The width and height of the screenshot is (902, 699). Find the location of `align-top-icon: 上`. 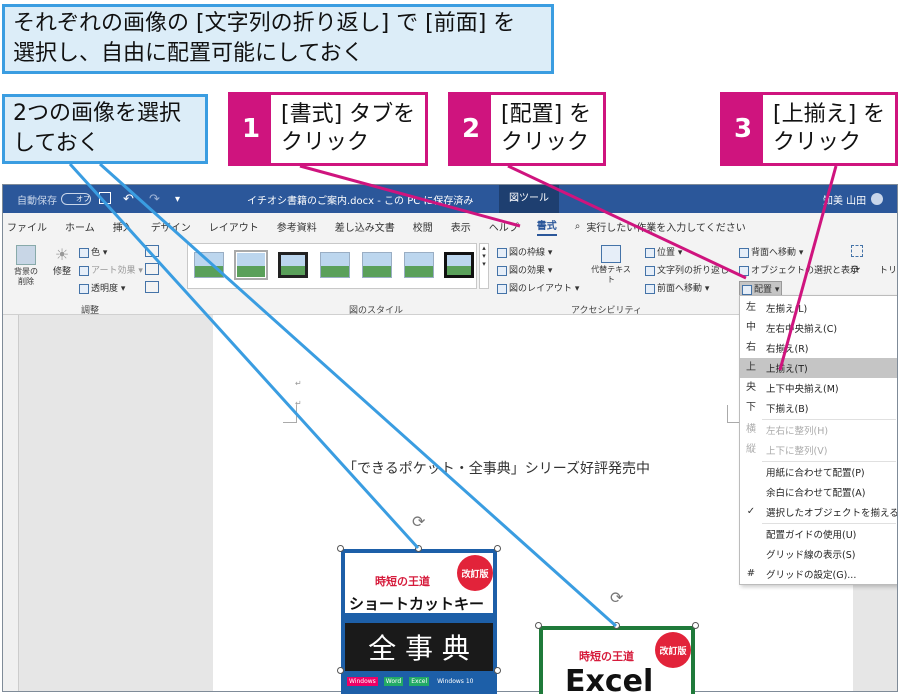

align-top-icon: 上 is located at coordinates (751, 367).